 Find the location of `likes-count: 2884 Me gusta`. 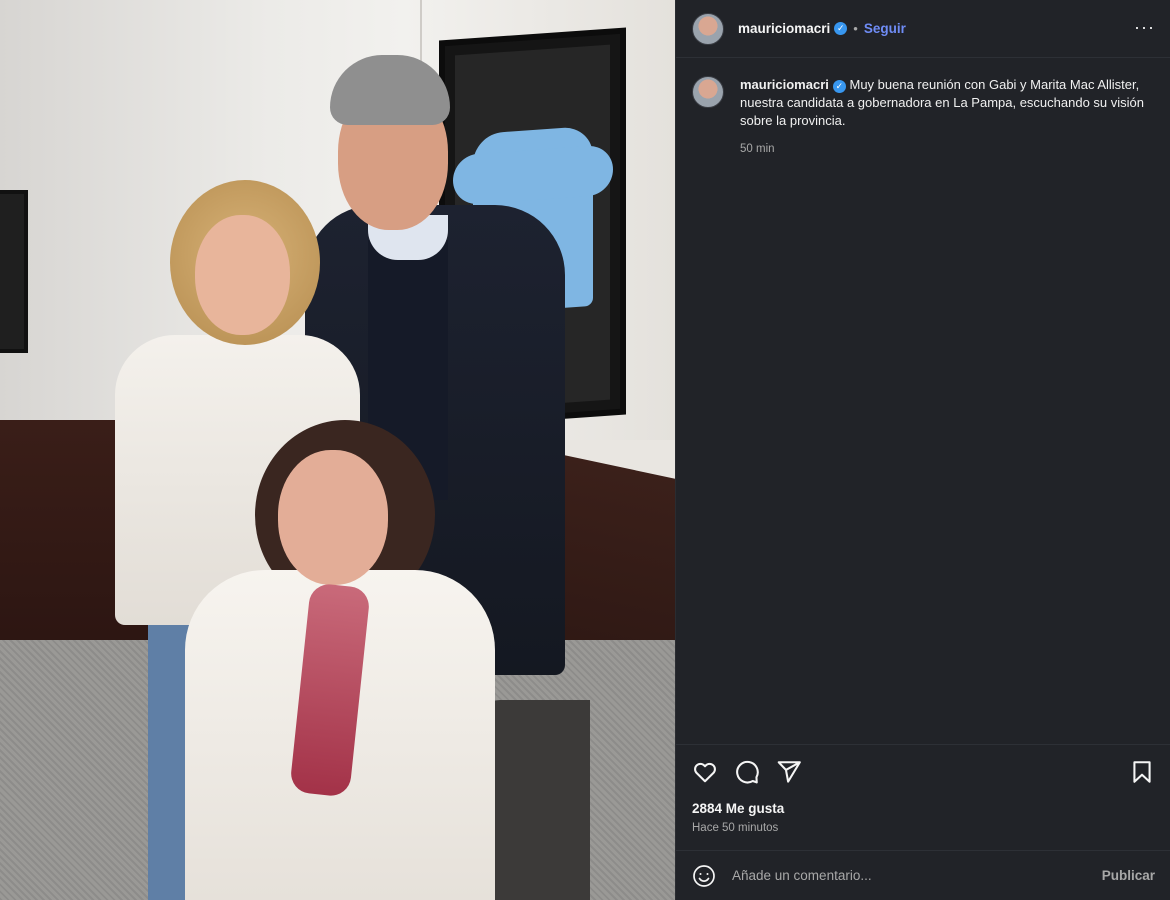

likes-count: 2884 Me gusta is located at coordinates (738, 808).